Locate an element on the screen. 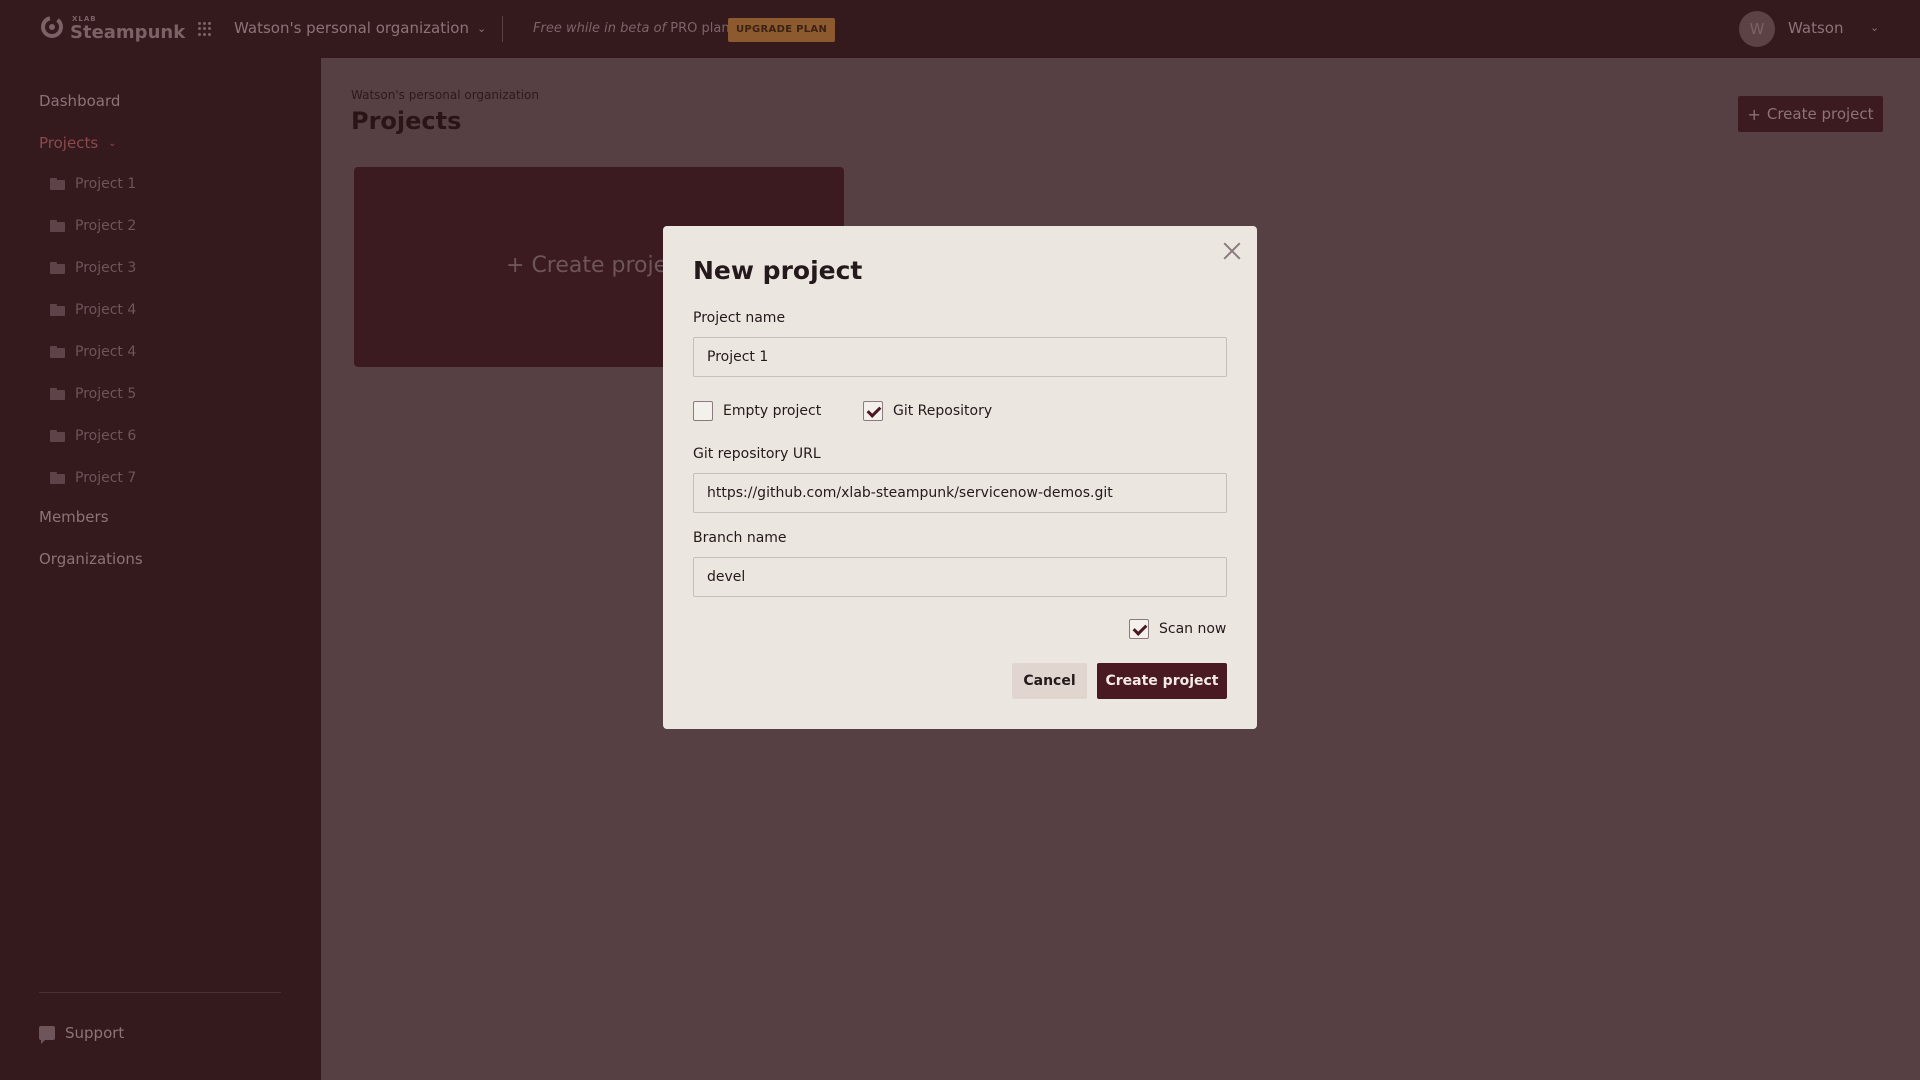 The height and width of the screenshot is (1080, 1920). sidebar-item-label: Projects is located at coordinates (69, 143).